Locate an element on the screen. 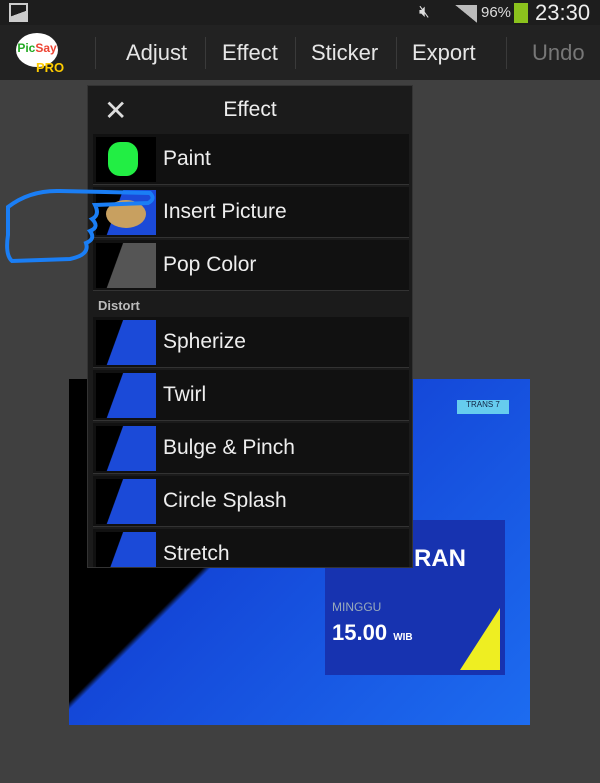 The width and height of the screenshot is (600, 783). effect-circle-splash: Circle Splash is located at coordinates (251, 501).